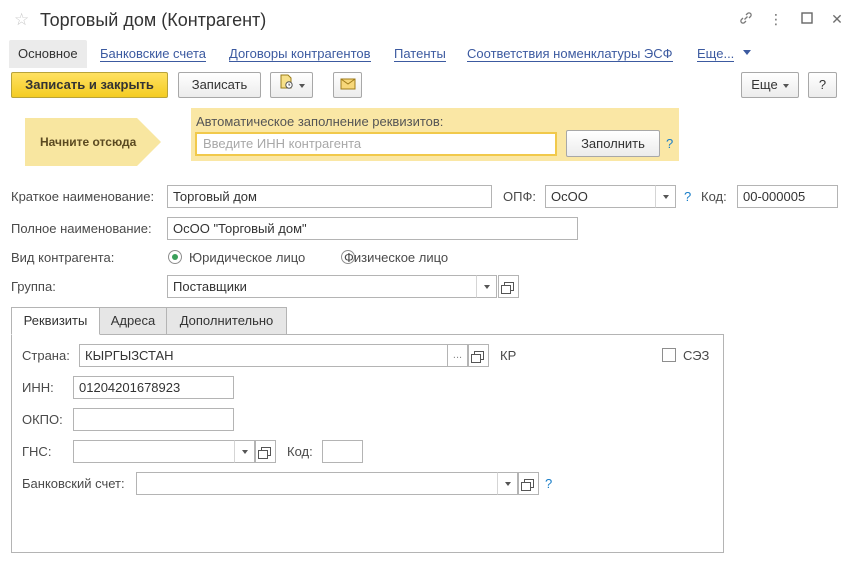 This screenshot has width=857, height=564. I want to click on group-open-button, so click(508, 286).